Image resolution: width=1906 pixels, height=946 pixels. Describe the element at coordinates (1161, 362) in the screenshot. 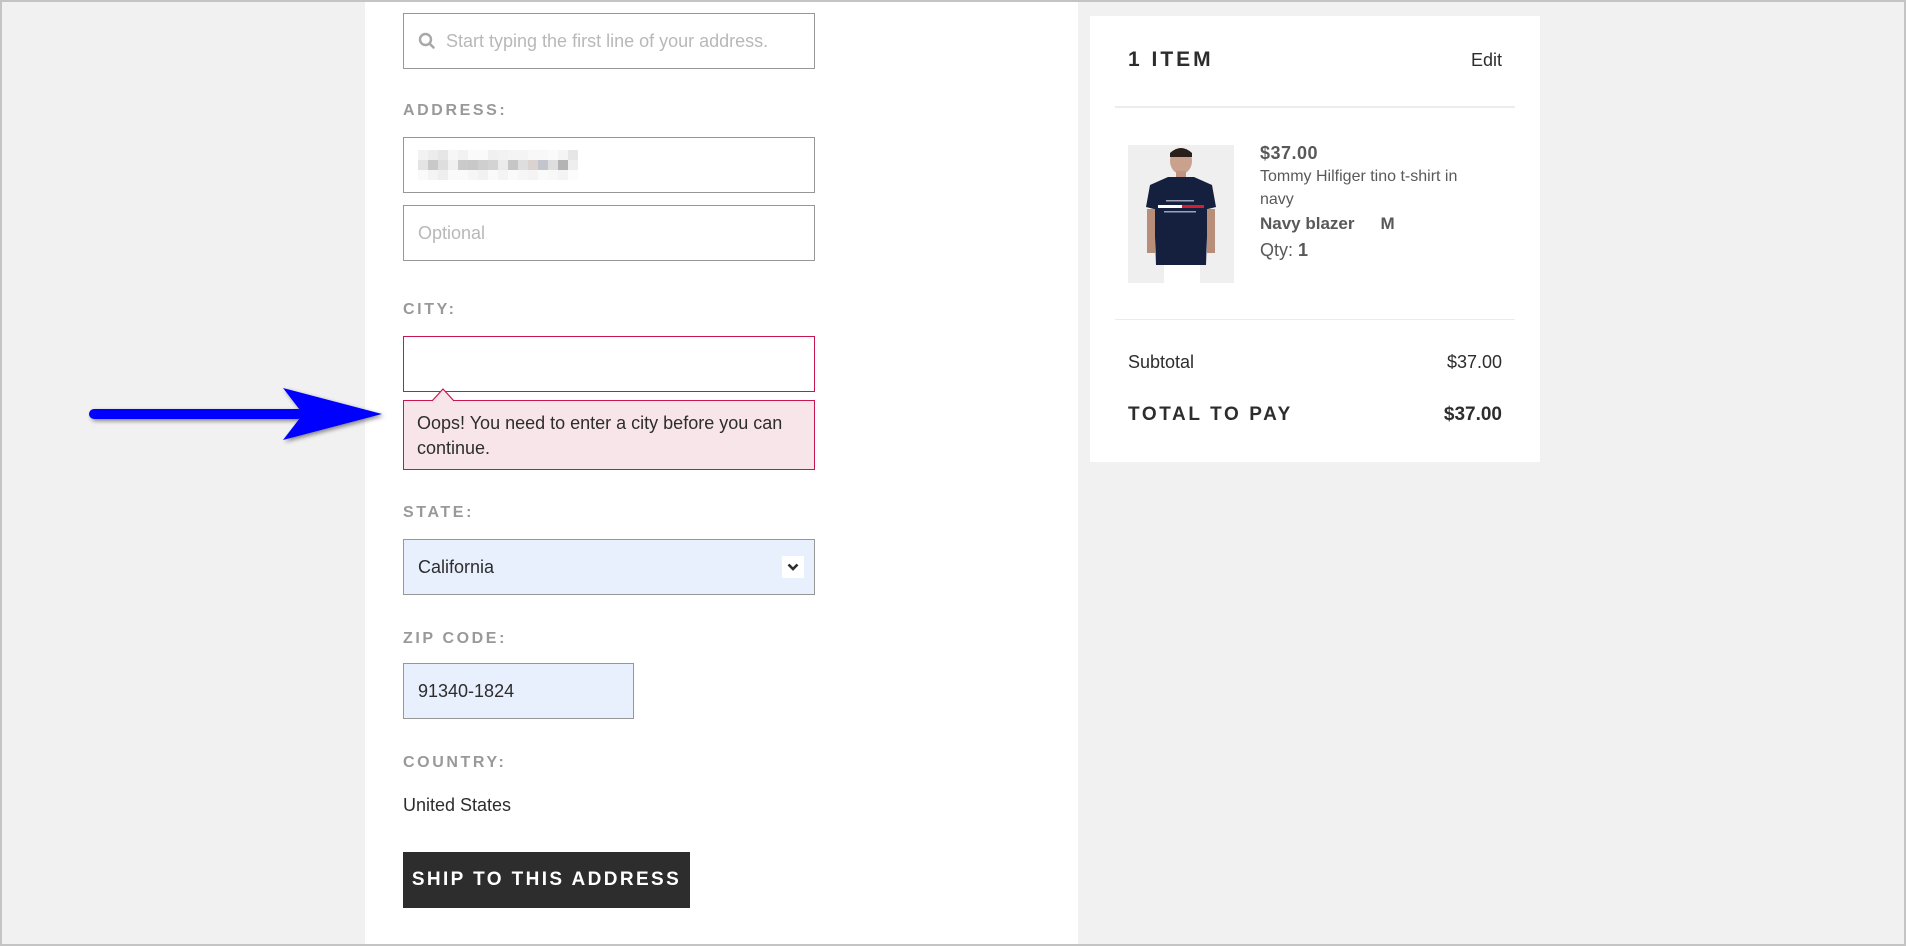

I see `subtotal-label: Subtotal` at that location.